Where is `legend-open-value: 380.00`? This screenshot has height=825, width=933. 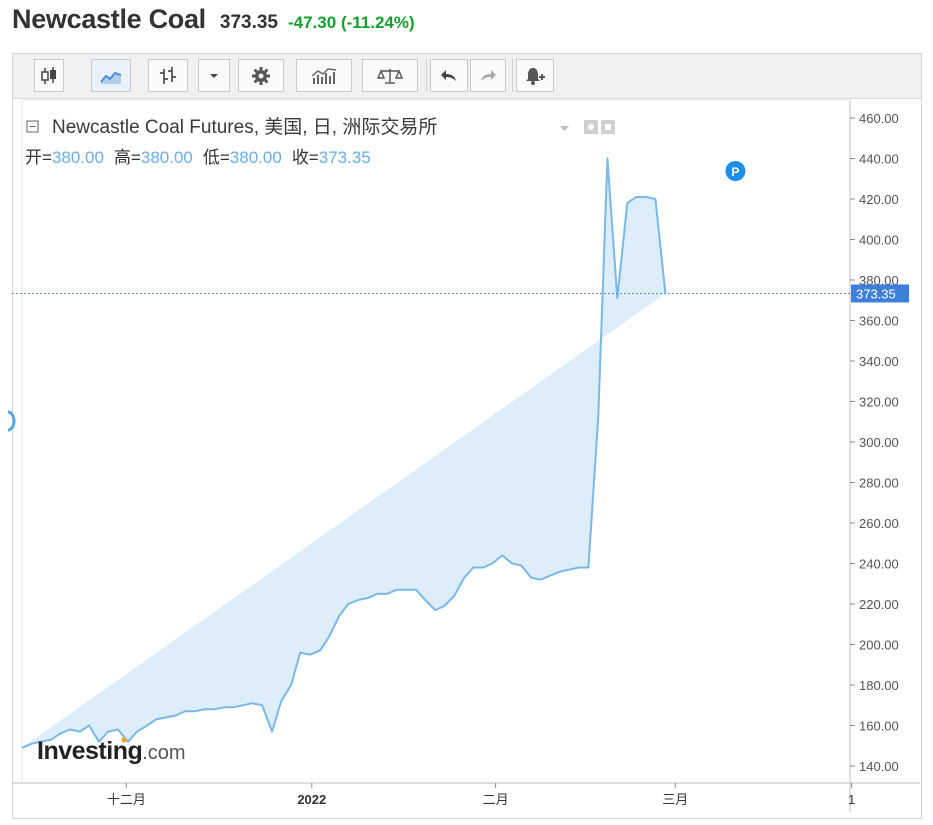 legend-open-value: 380.00 is located at coordinates (78, 157).